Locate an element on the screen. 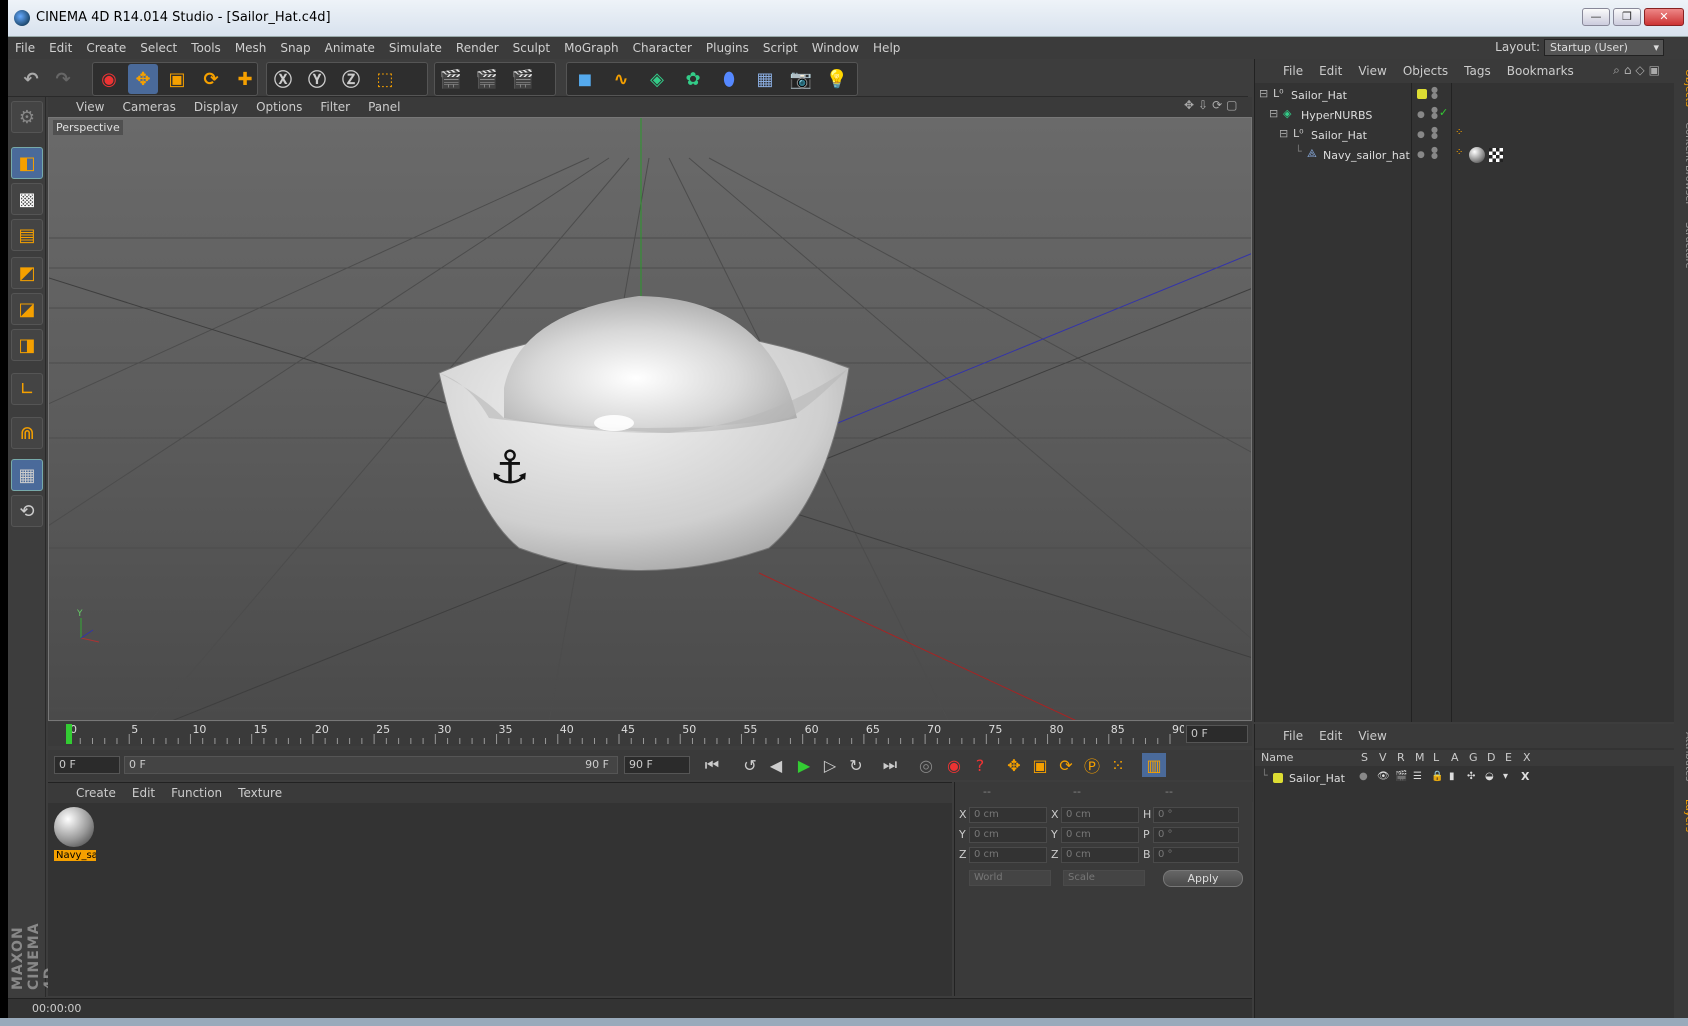 The image size is (1688, 1026). coordinate-mode-select: World is located at coordinates (1010, 878).